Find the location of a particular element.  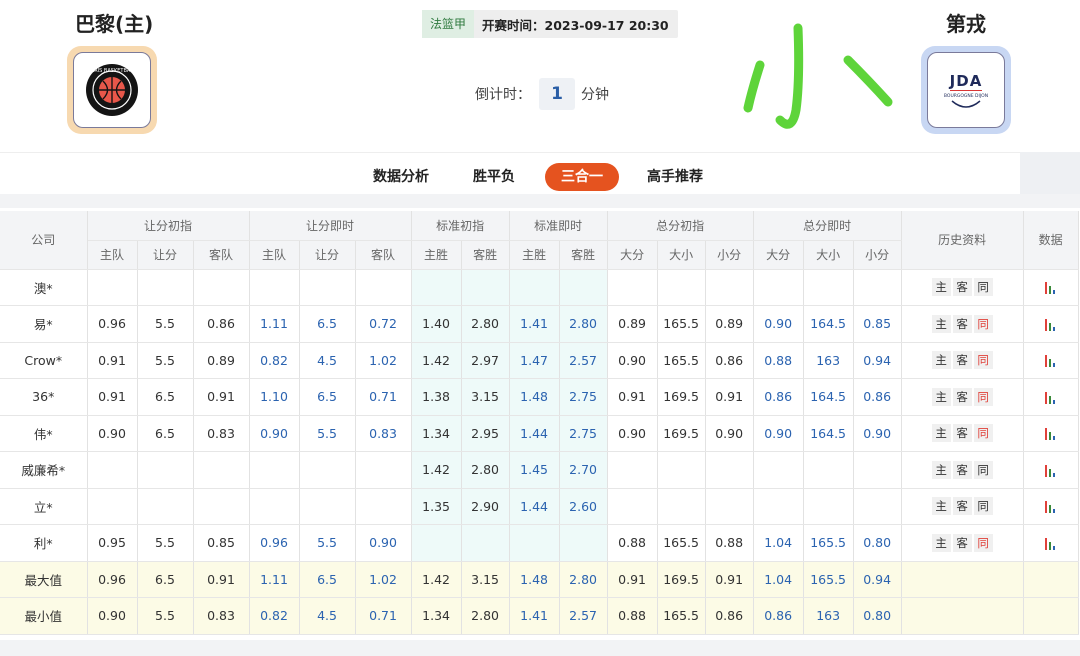

company-name: 澳* is located at coordinates (44, 287).